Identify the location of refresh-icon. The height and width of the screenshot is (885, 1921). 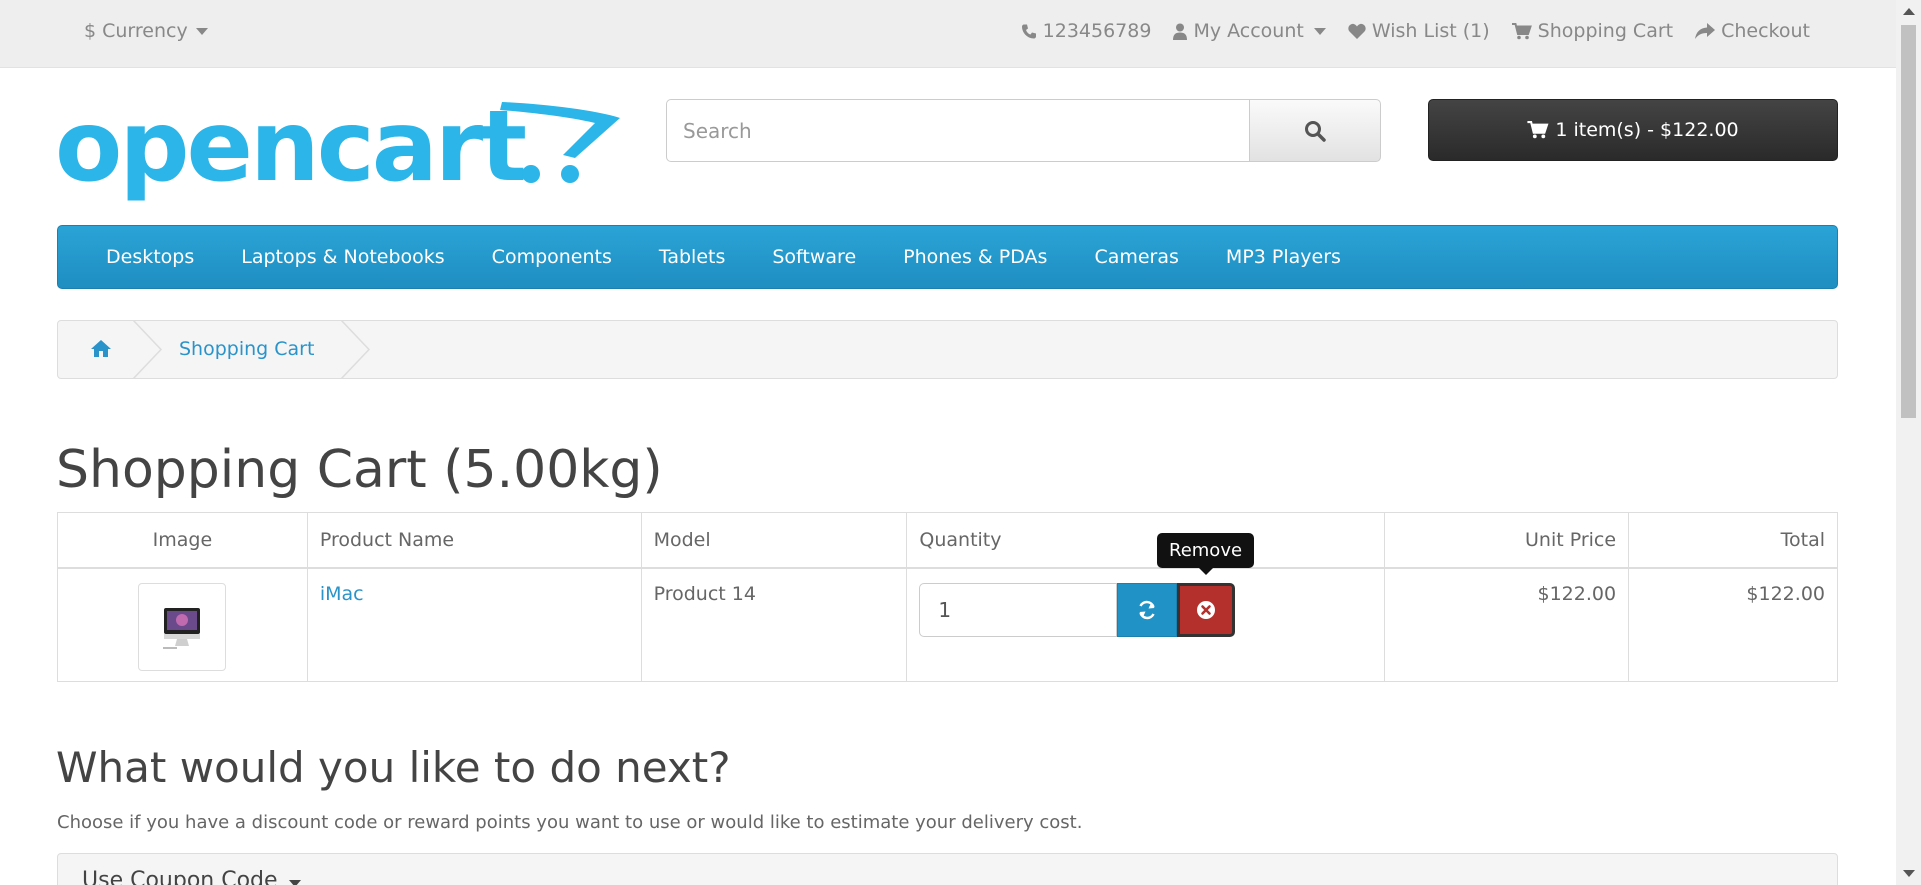
(1147, 609).